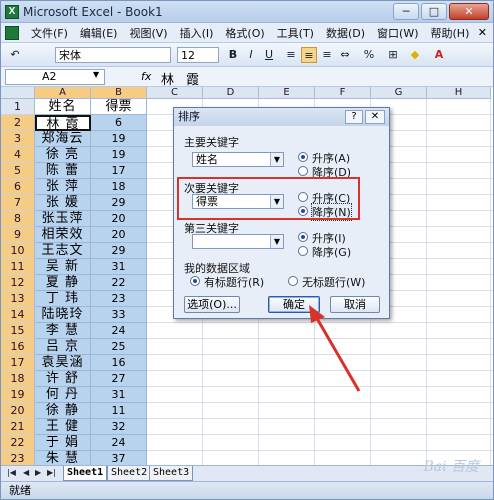 The height and width of the screenshot is (500, 494). I want to click on cell-name: 张 萍, so click(63, 187).